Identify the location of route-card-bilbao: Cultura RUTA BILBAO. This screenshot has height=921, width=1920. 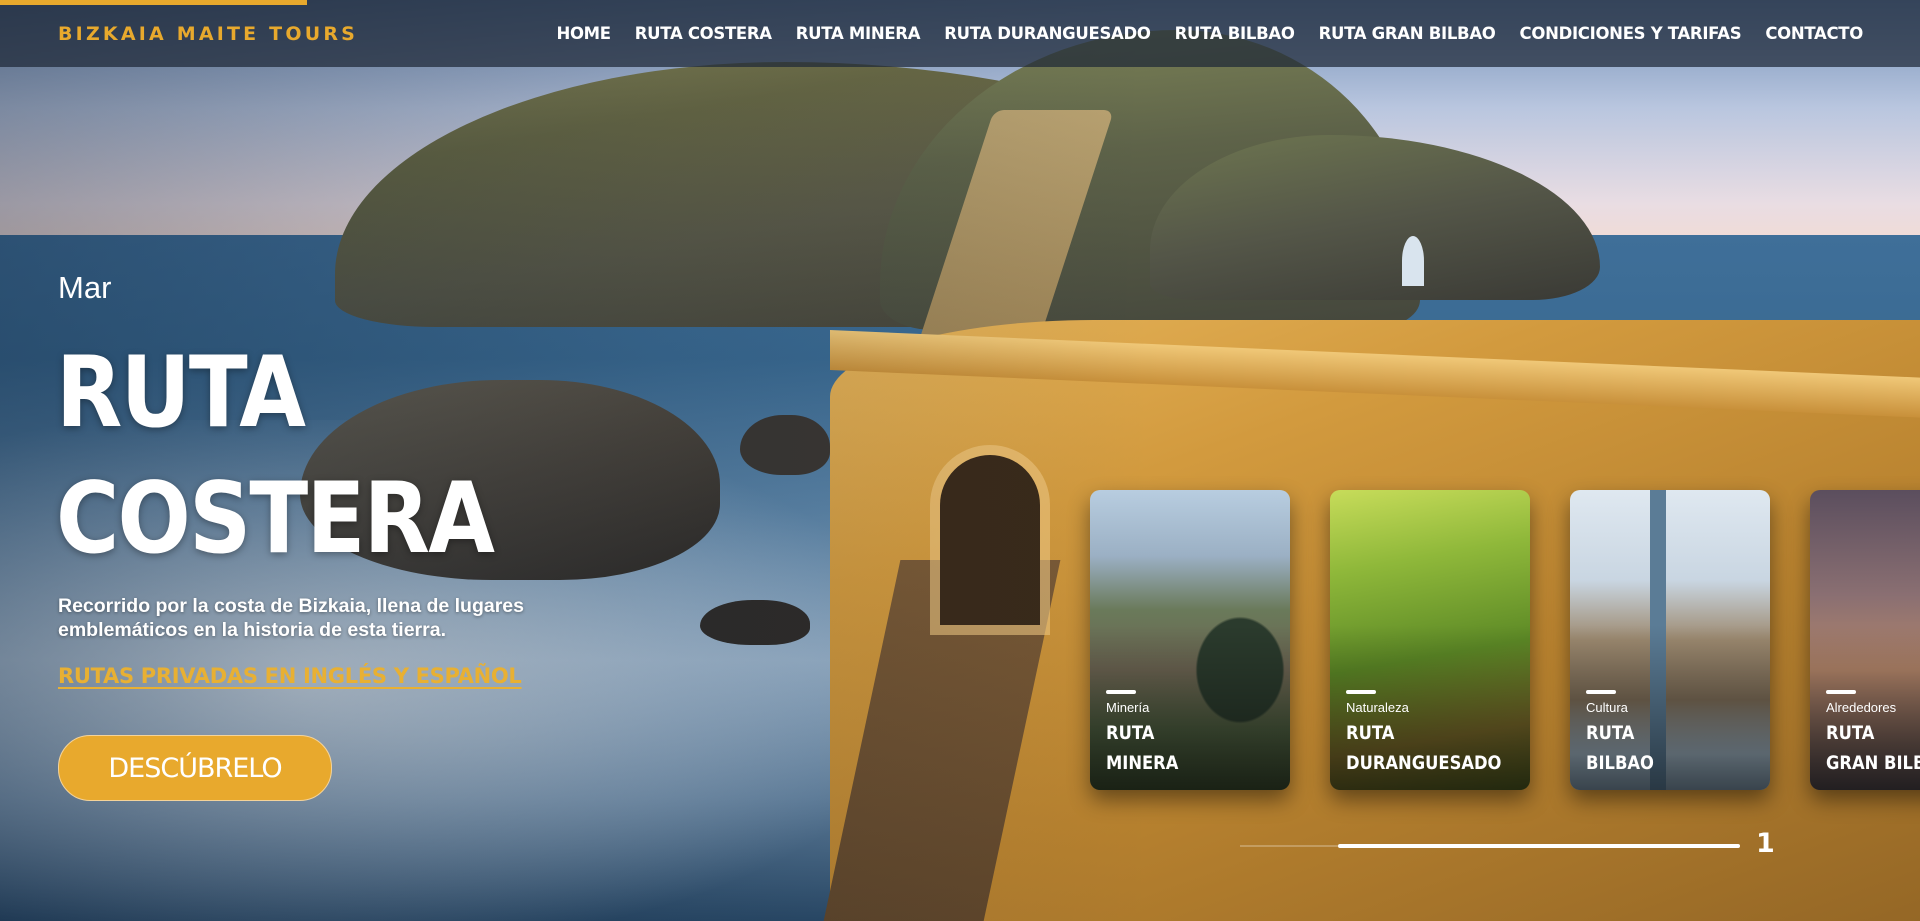
(1670, 640).